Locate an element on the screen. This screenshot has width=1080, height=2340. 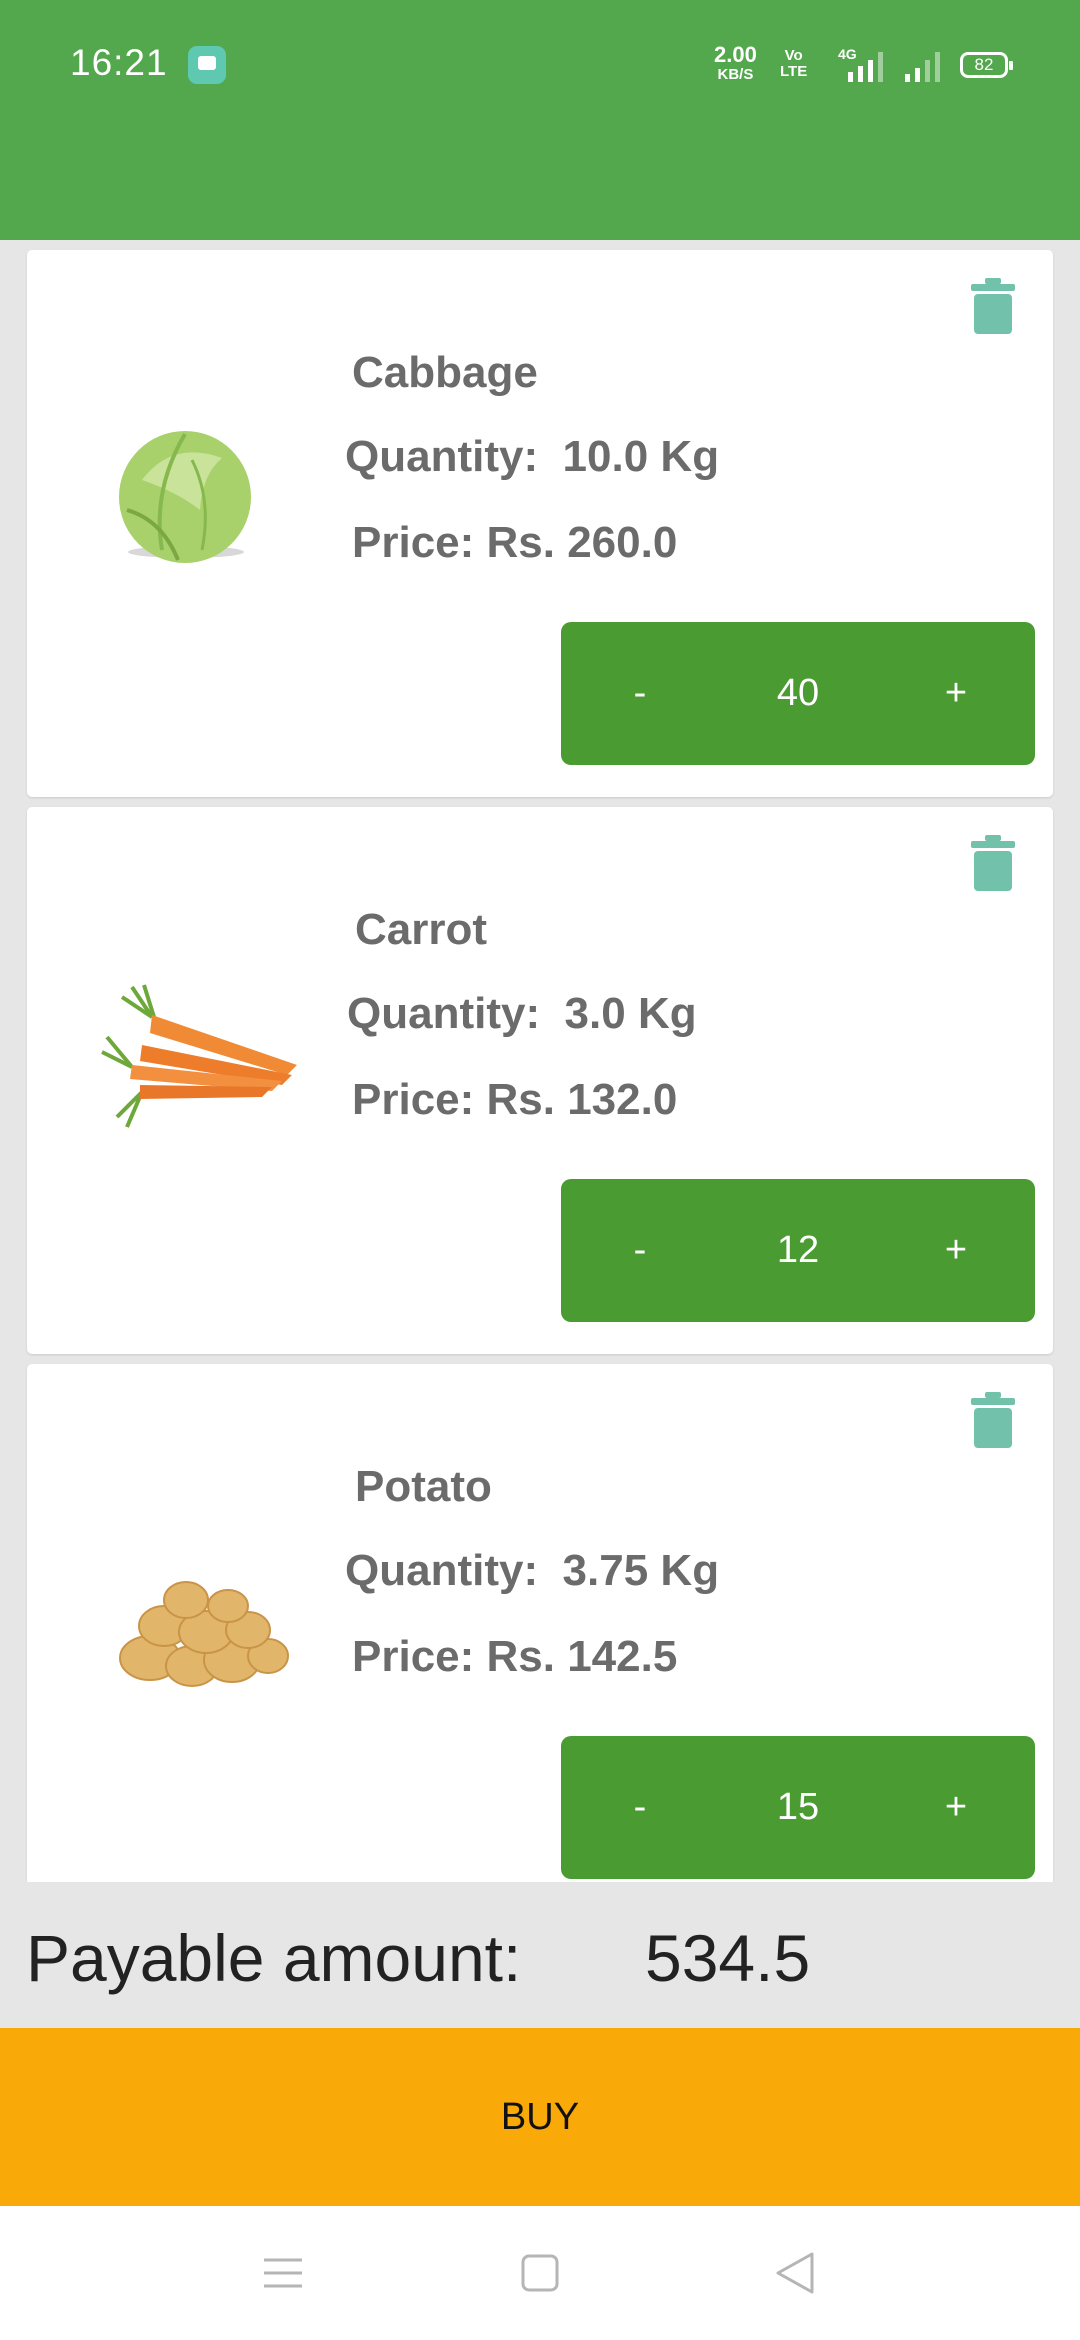
message-icon is located at coordinates (207, 65).